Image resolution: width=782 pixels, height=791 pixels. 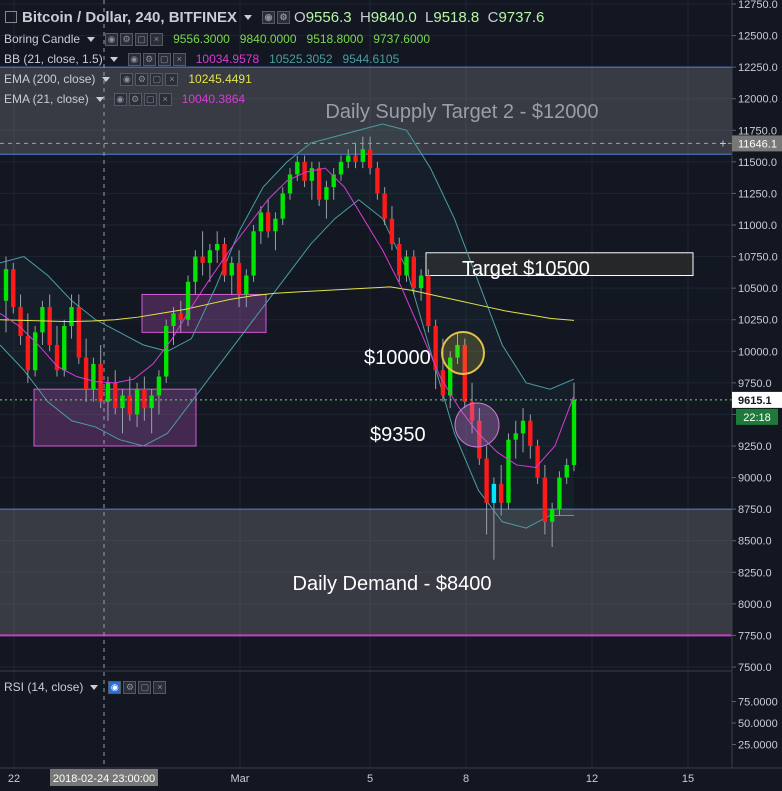 I want to click on supply-label: Daily Supply Target 2 - $12000, so click(x=461, y=112).